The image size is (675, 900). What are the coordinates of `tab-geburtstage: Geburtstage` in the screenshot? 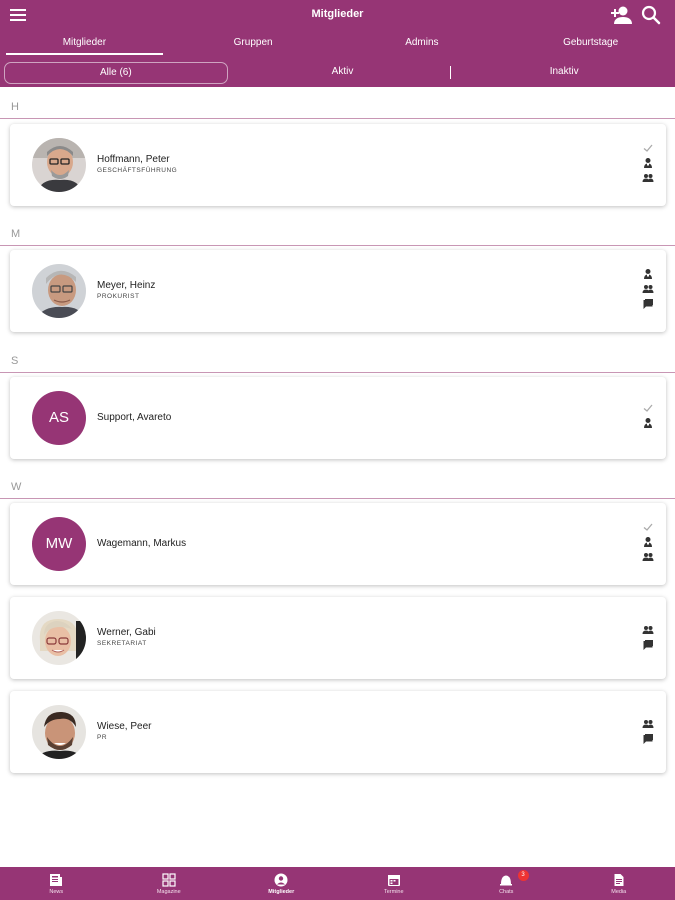 It's located at (590, 45).